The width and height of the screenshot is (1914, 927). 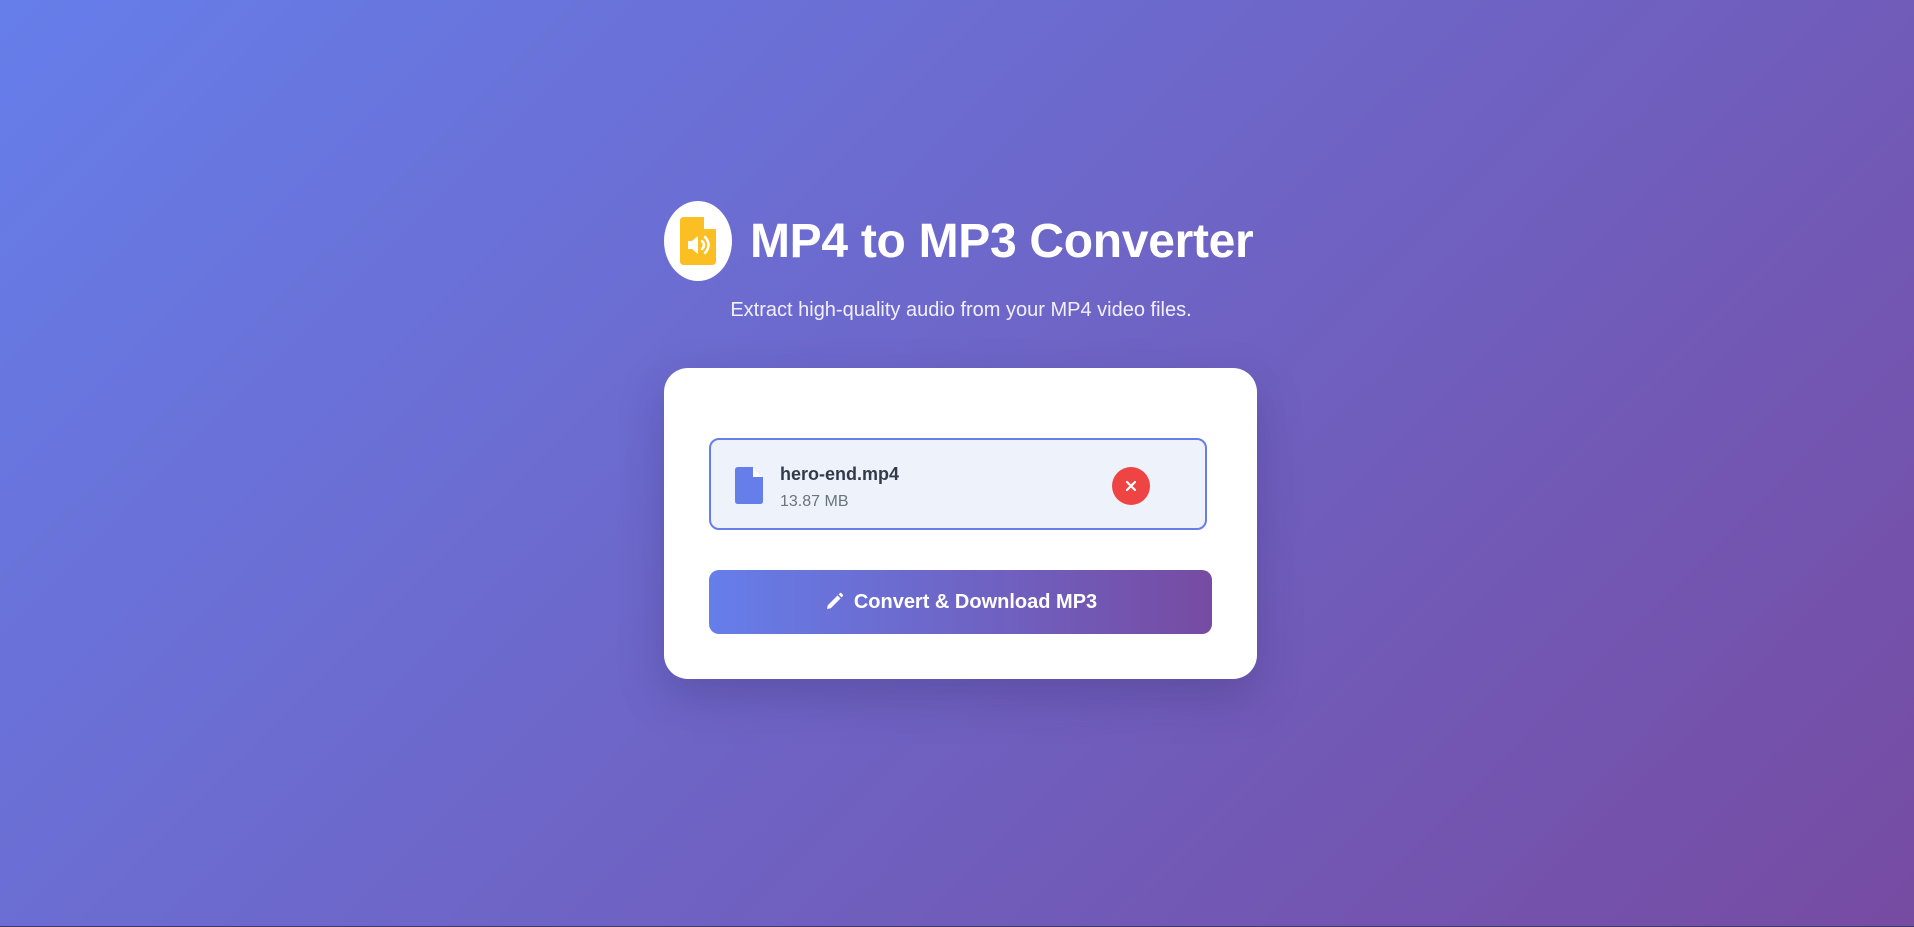 I want to click on file-audio-icon, so click(x=698, y=241).